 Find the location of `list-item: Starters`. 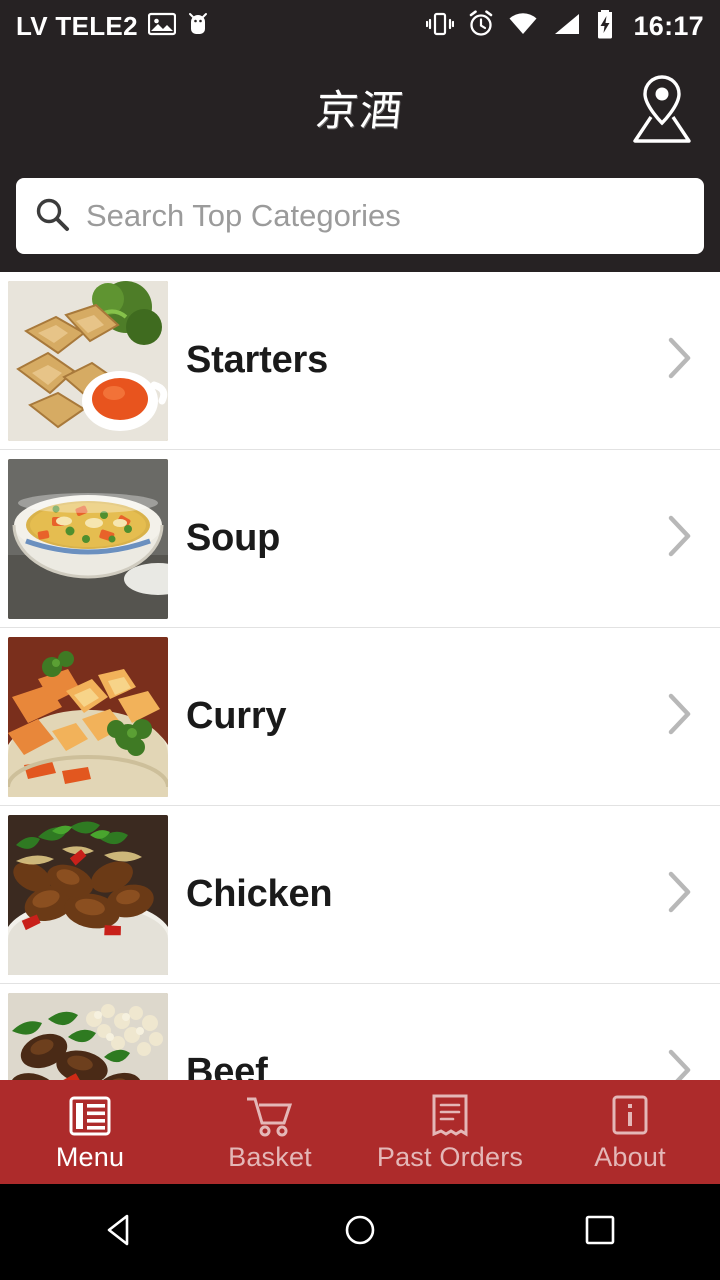

list-item: Starters is located at coordinates (360, 361).